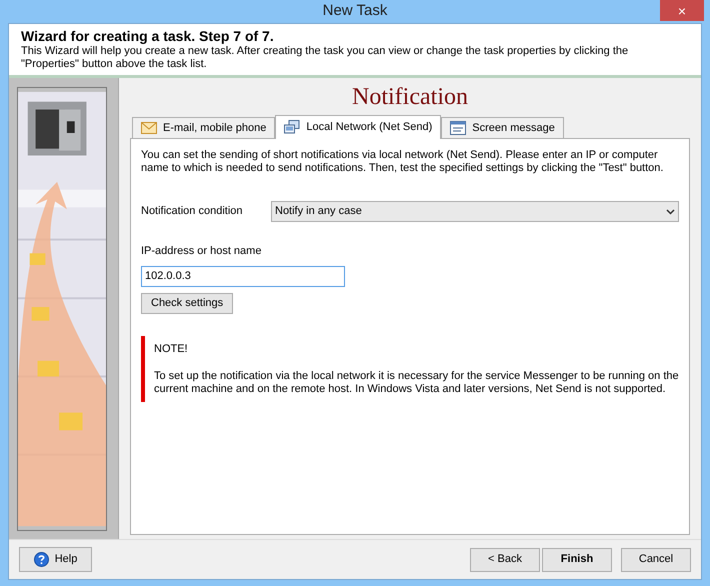 This screenshot has height=586, width=710. Describe the element at coordinates (577, 560) in the screenshot. I see `footer-button: Finish` at that location.